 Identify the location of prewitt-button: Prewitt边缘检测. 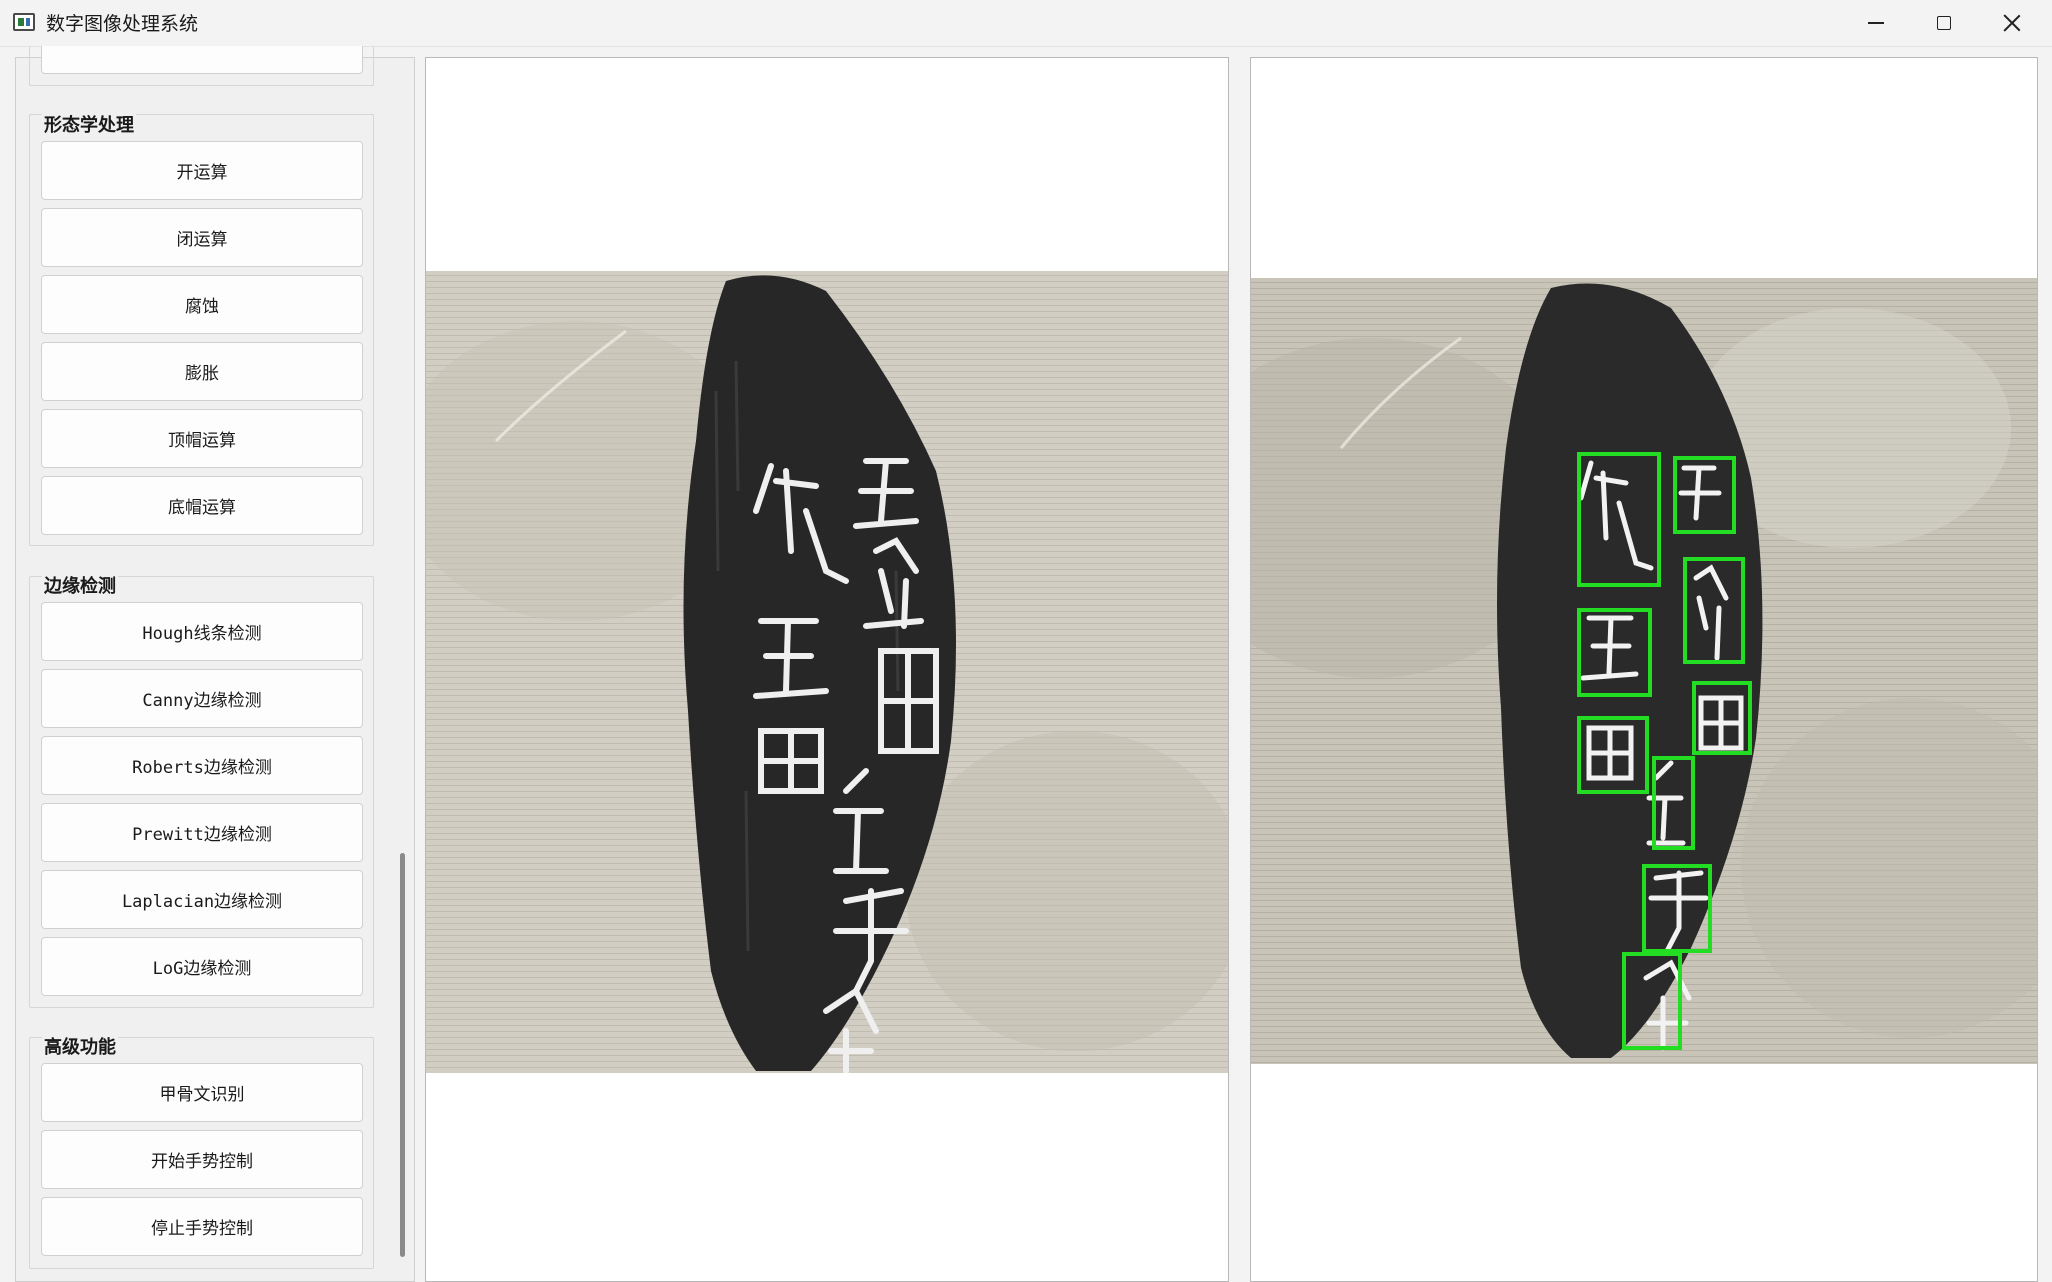
(202, 832).